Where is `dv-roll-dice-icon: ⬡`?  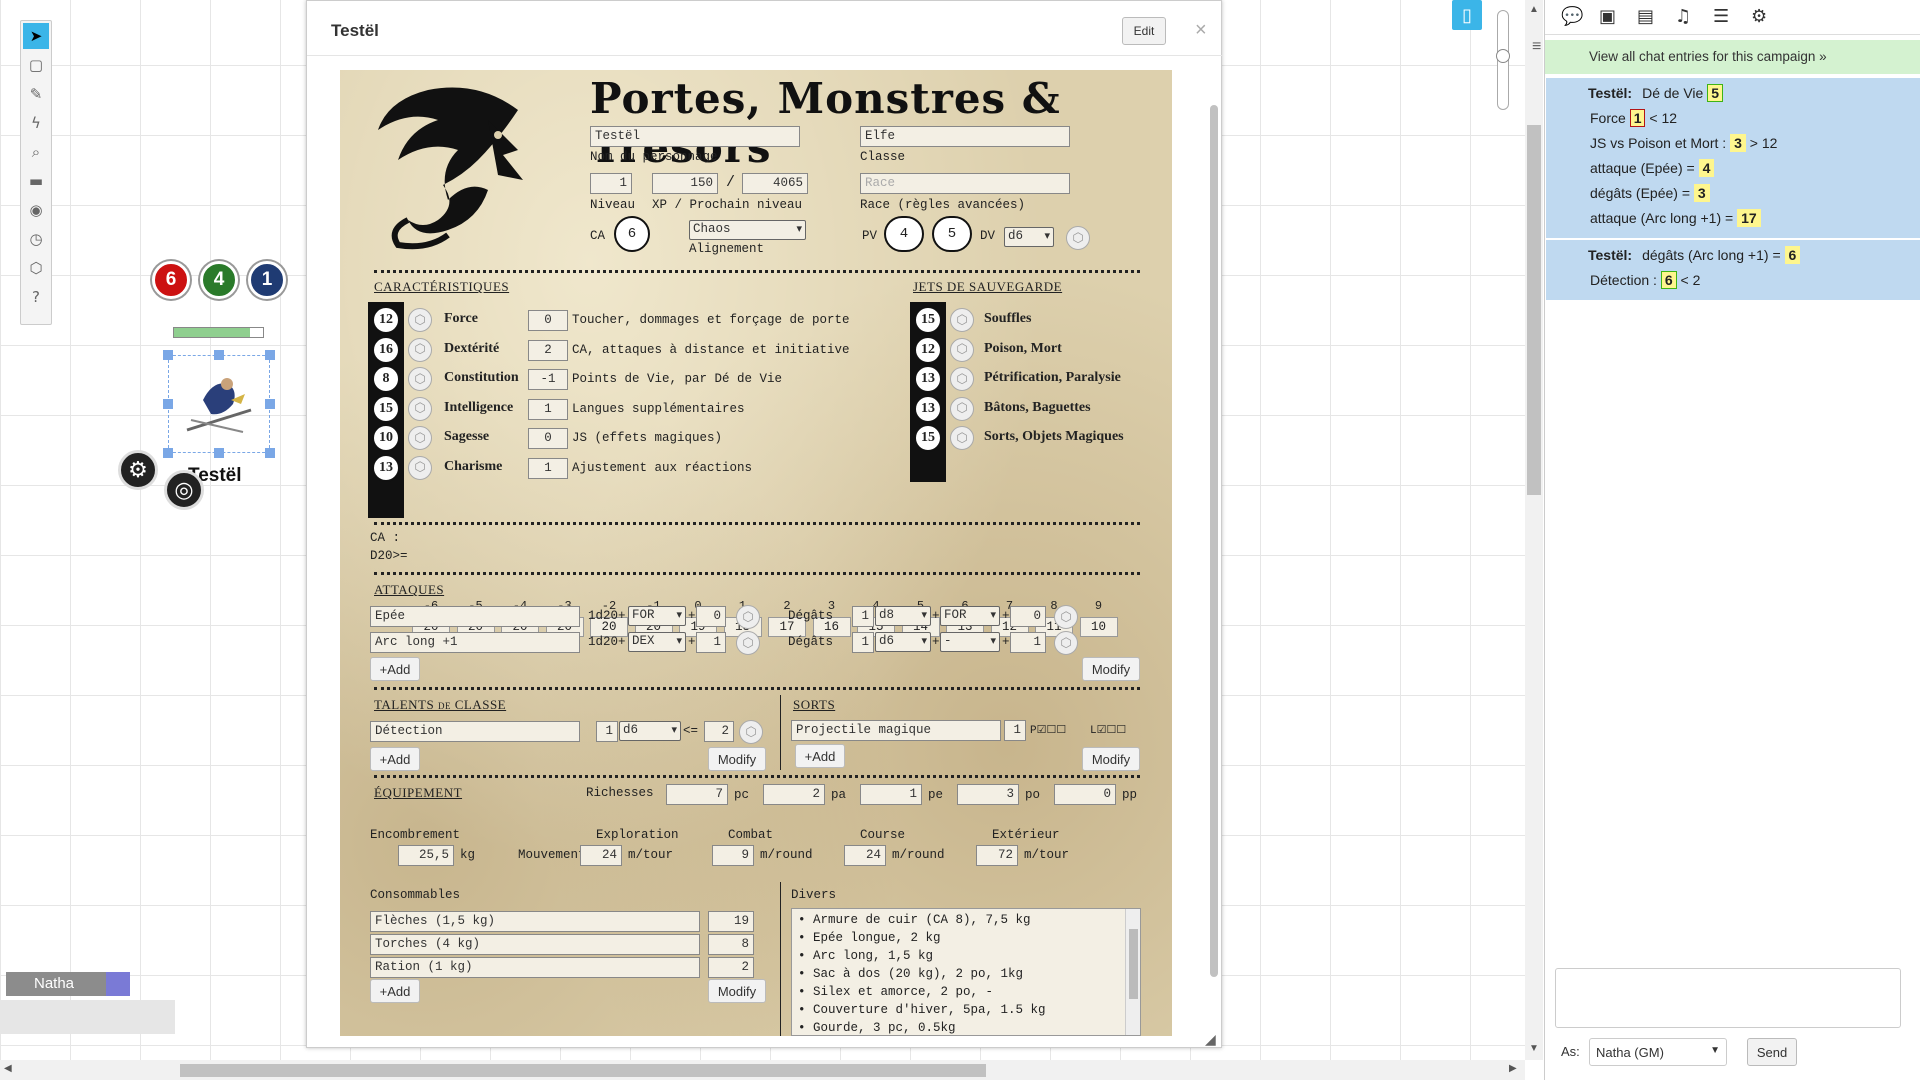 dv-roll-dice-icon: ⬡ is located at coordinates (1078, 238).